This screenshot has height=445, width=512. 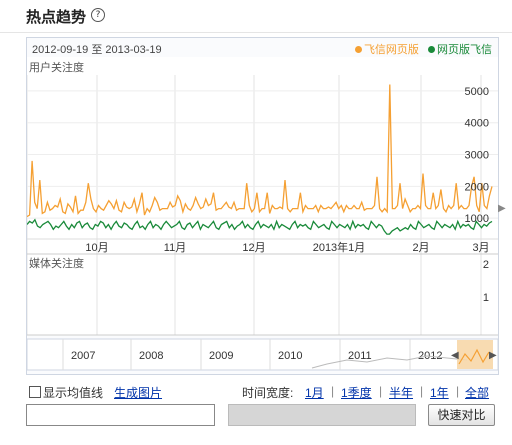 What do you see at coordinates (477, 187) in the screenshot?
I see `y-tick-label: 2000` at bounding box center [477, 187].